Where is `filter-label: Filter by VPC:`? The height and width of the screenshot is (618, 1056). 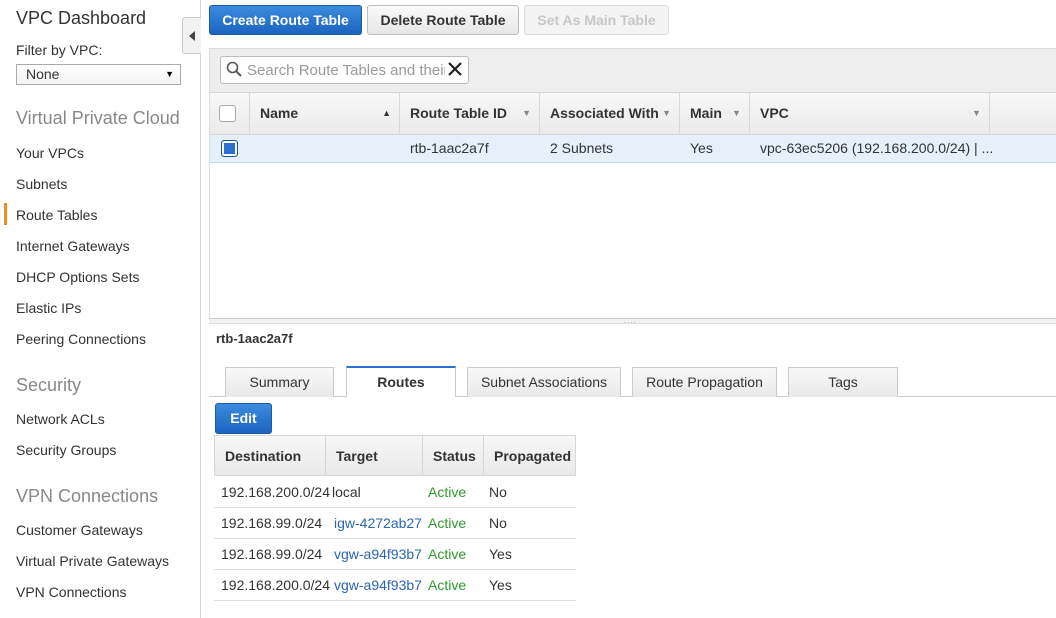
filter-label: Filter by VPC: is located at coordinates (59, 50).